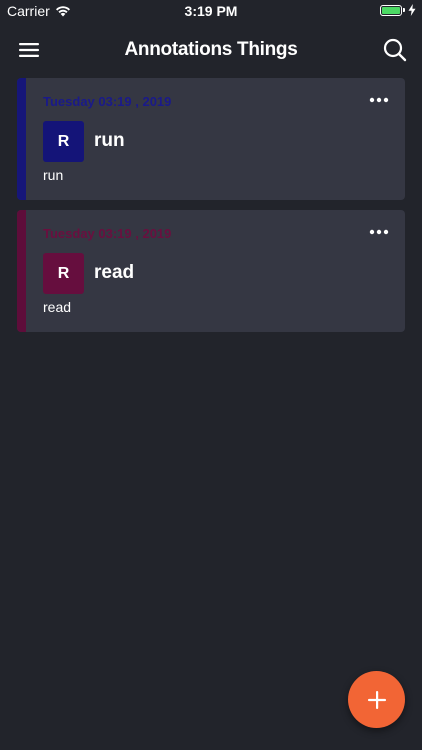  What do you see at coordinates (57, 307) in the screenshot?
I see `note-body: read` at bounding box center [57, 307].